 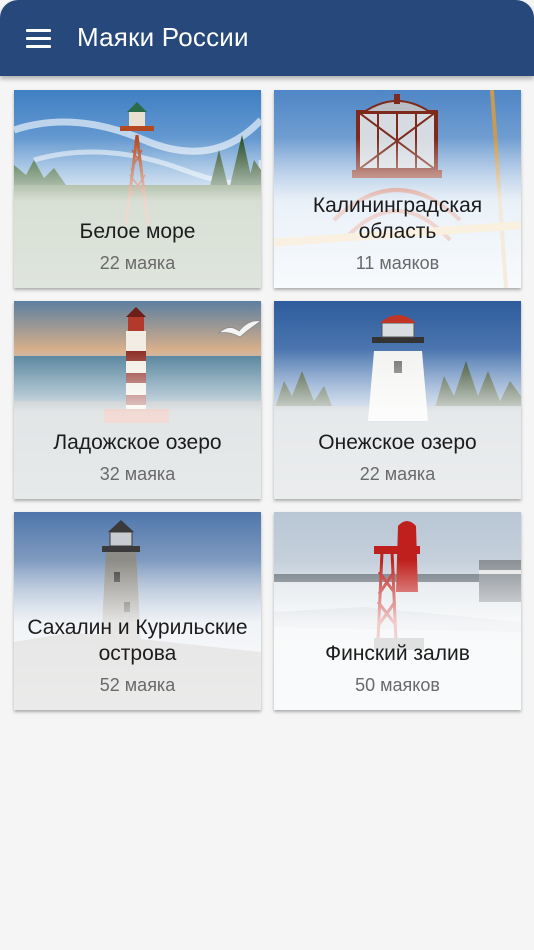 I want to click on card-caption: Финский залив 50 маяков, so click(x=397, y=668).